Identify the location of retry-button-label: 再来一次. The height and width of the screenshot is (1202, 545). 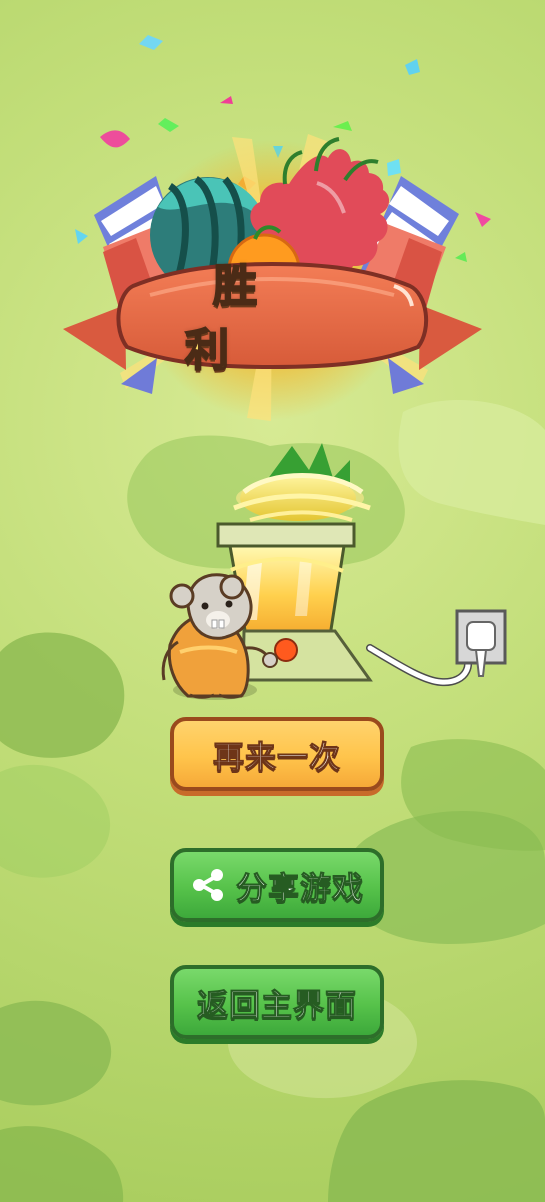
(277, 757).